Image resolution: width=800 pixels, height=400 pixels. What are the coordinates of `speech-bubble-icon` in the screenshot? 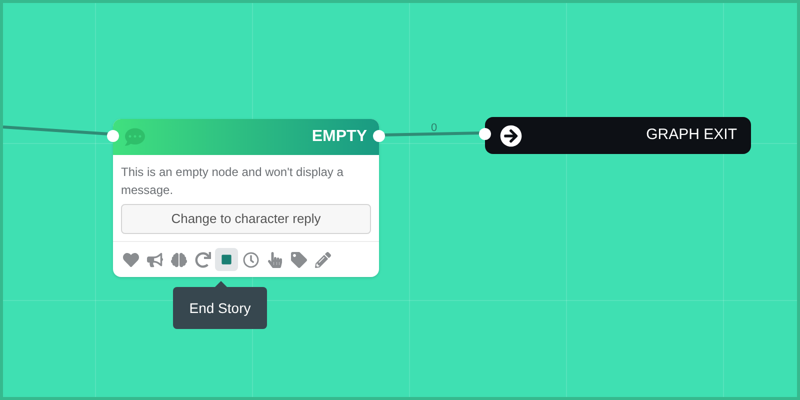 It's located at (135, 137).